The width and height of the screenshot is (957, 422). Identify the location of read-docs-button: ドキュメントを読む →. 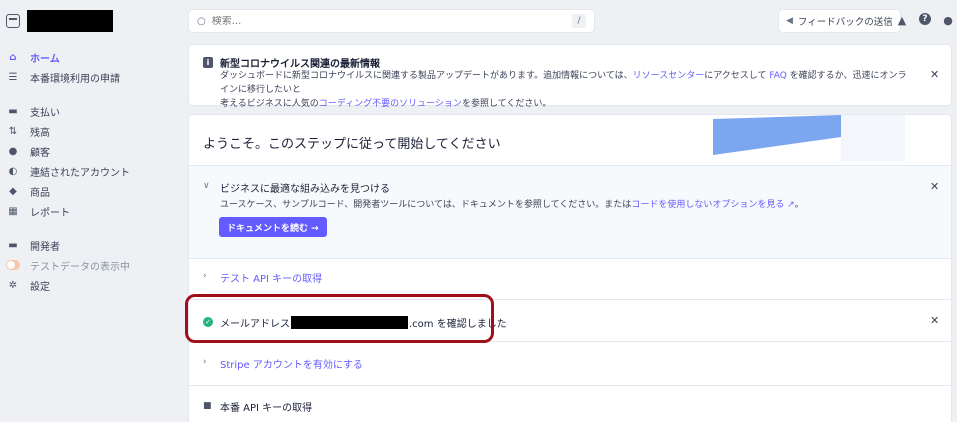
(273, 227).